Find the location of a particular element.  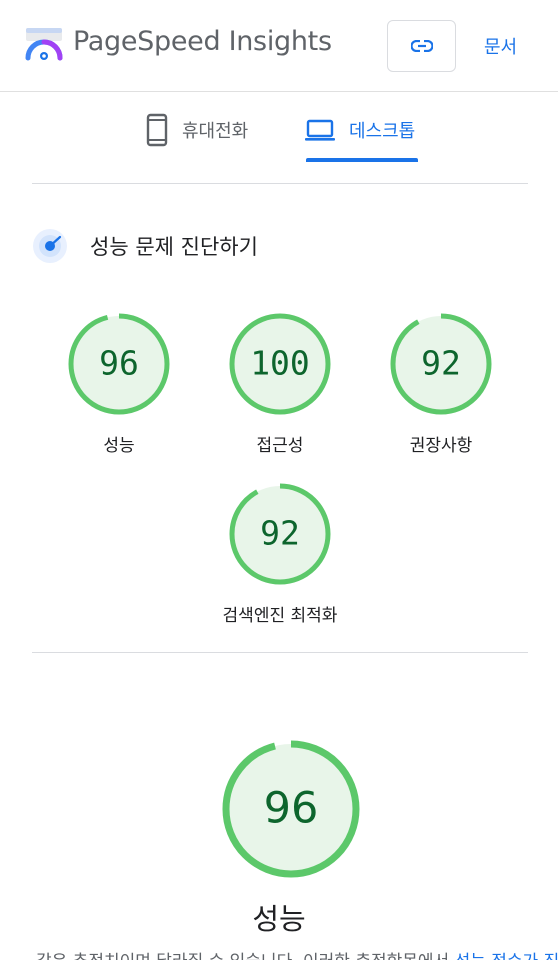

app-header: PageSpeed Insights 문서 is located at coordinates (279, 46).